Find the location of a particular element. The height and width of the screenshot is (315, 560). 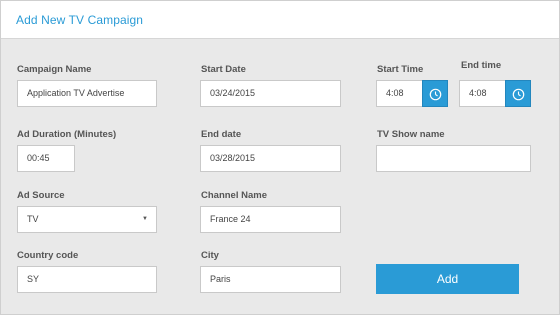

end-time-picker-button is located at coordinates (518, 93).